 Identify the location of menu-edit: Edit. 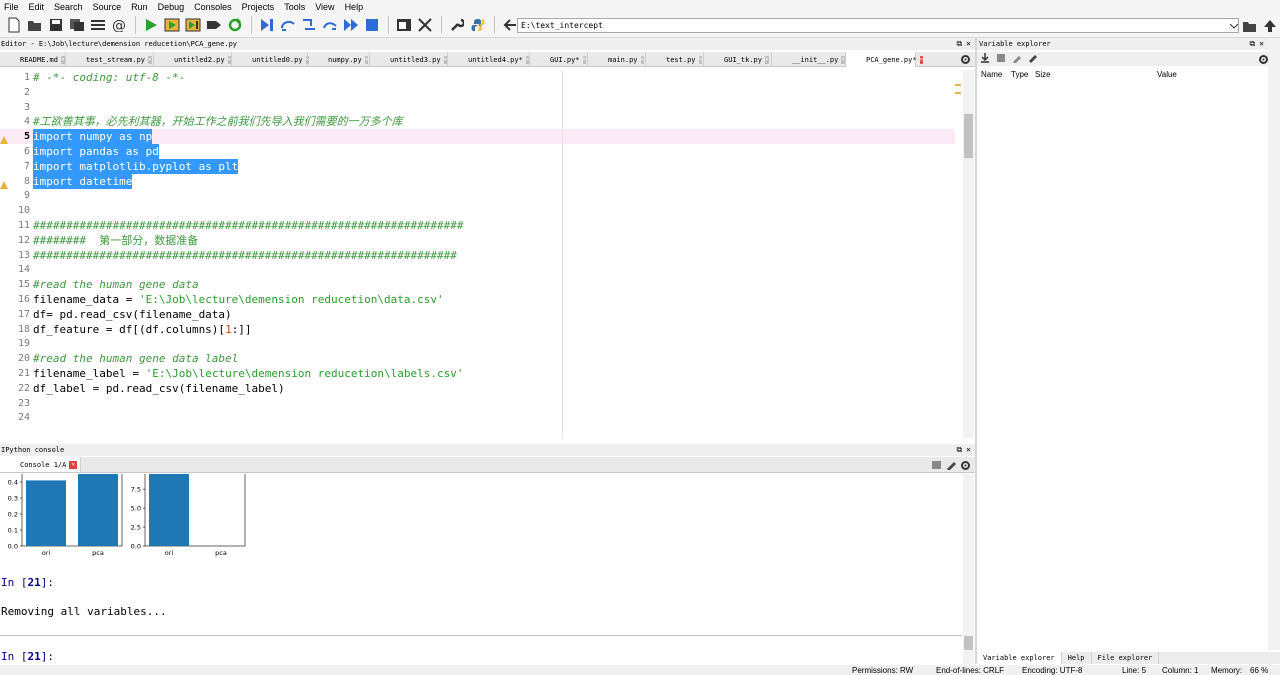
(38, 7).